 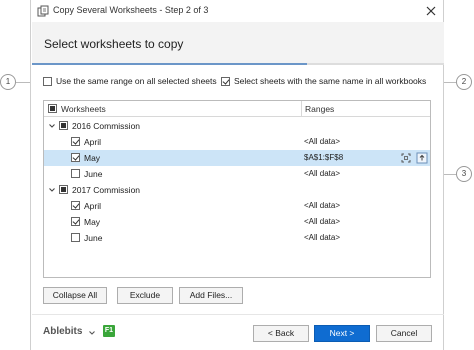 I want to click on help-f1-badge: F1, so click(x=109, y=331).